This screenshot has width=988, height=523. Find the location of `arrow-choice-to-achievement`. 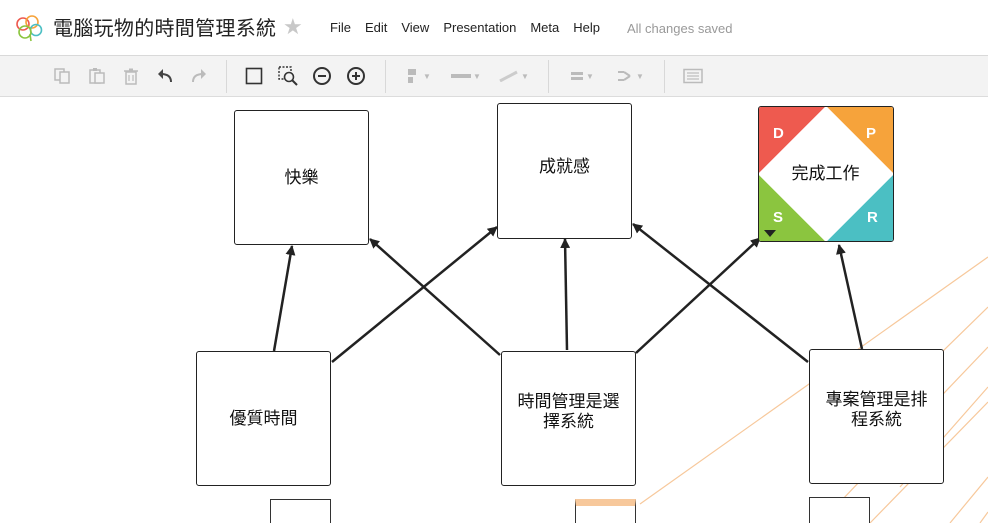

arrow-choice-to-achievement is located at coordinates (565, 294).